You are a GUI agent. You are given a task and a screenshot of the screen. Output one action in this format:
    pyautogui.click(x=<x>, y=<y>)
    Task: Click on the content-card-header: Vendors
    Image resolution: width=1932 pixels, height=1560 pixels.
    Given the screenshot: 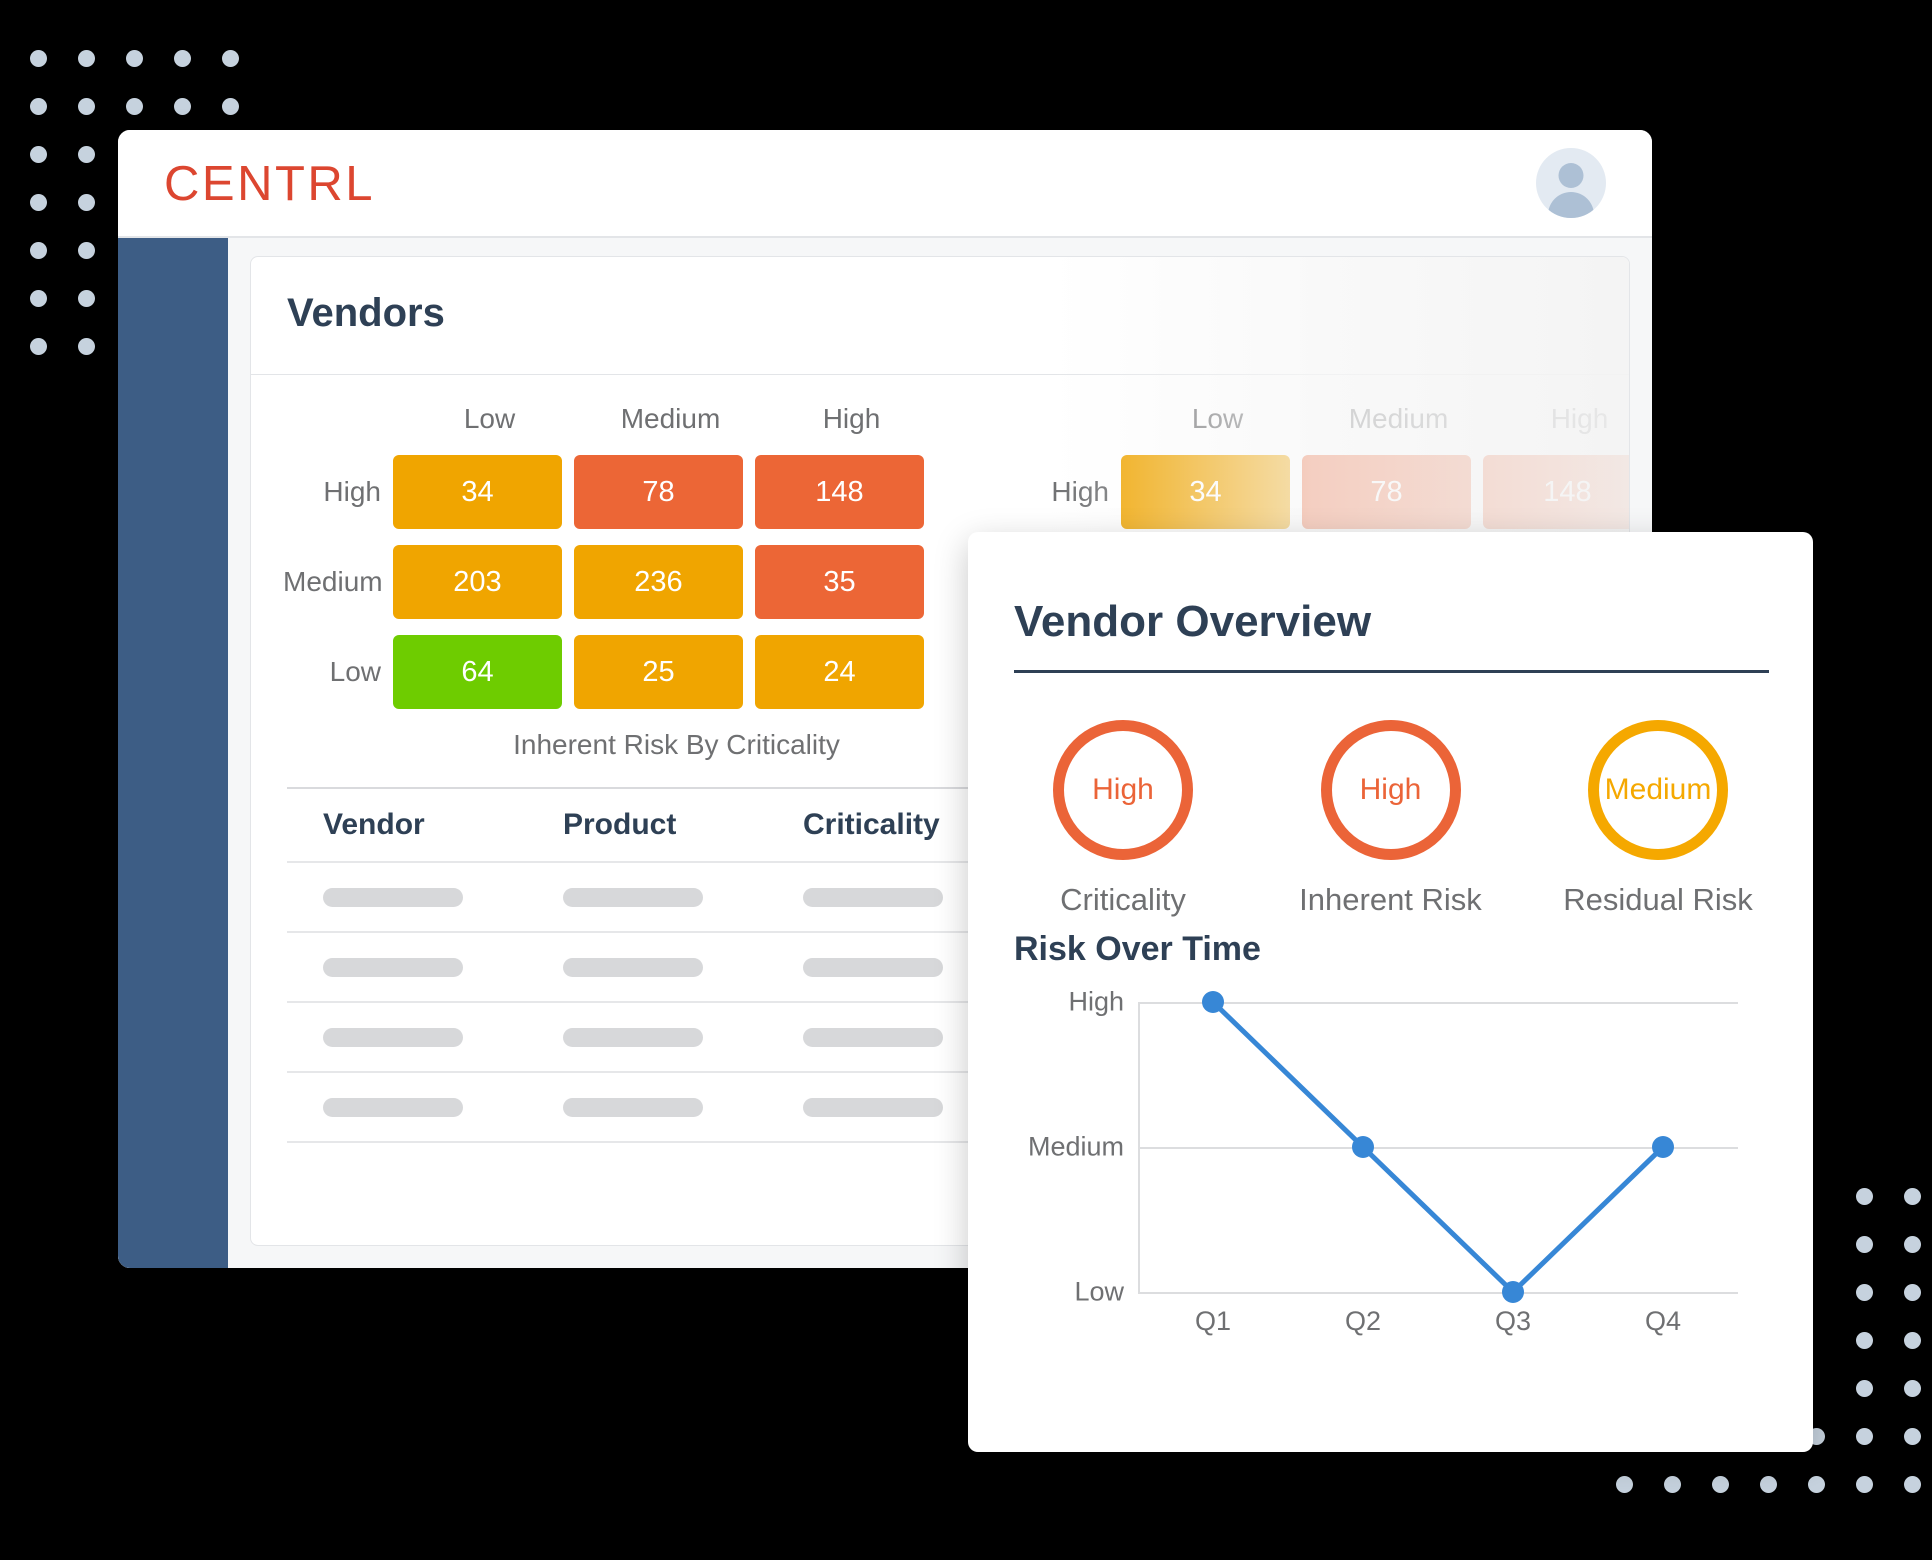 What is the action you would take?
    pyautogui.click(x=940, y=316)
    